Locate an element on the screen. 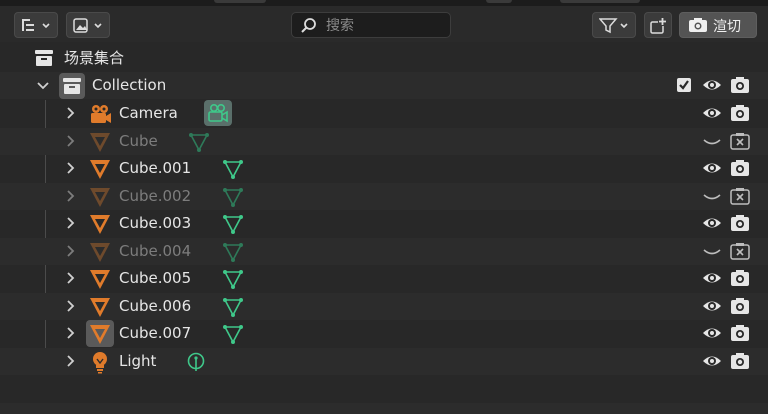  collapse-chevron-icon is located at coordinates (43, 86).